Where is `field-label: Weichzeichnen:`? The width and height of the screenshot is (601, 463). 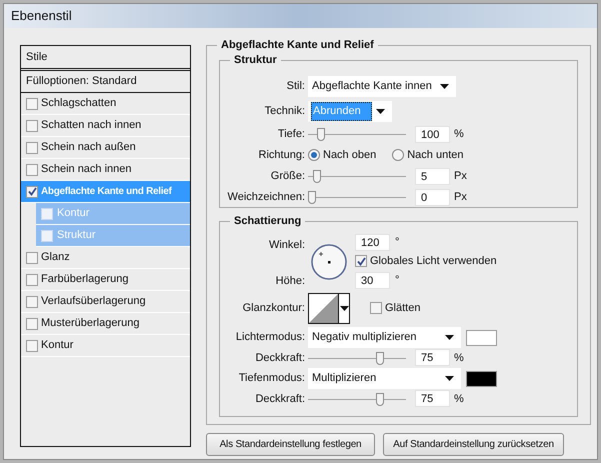
field-label: Weichzeichnen: is located at coordinates (266, 197).